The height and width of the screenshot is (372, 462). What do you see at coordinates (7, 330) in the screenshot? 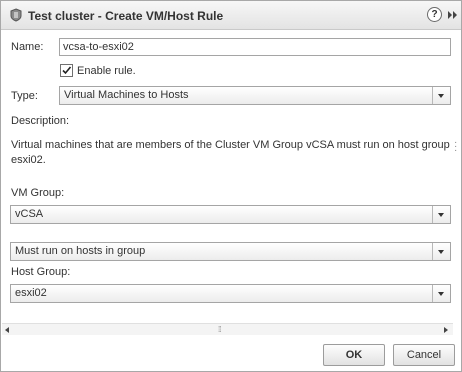
I see `scroll-left-icon` at bounding box center [7, 330].